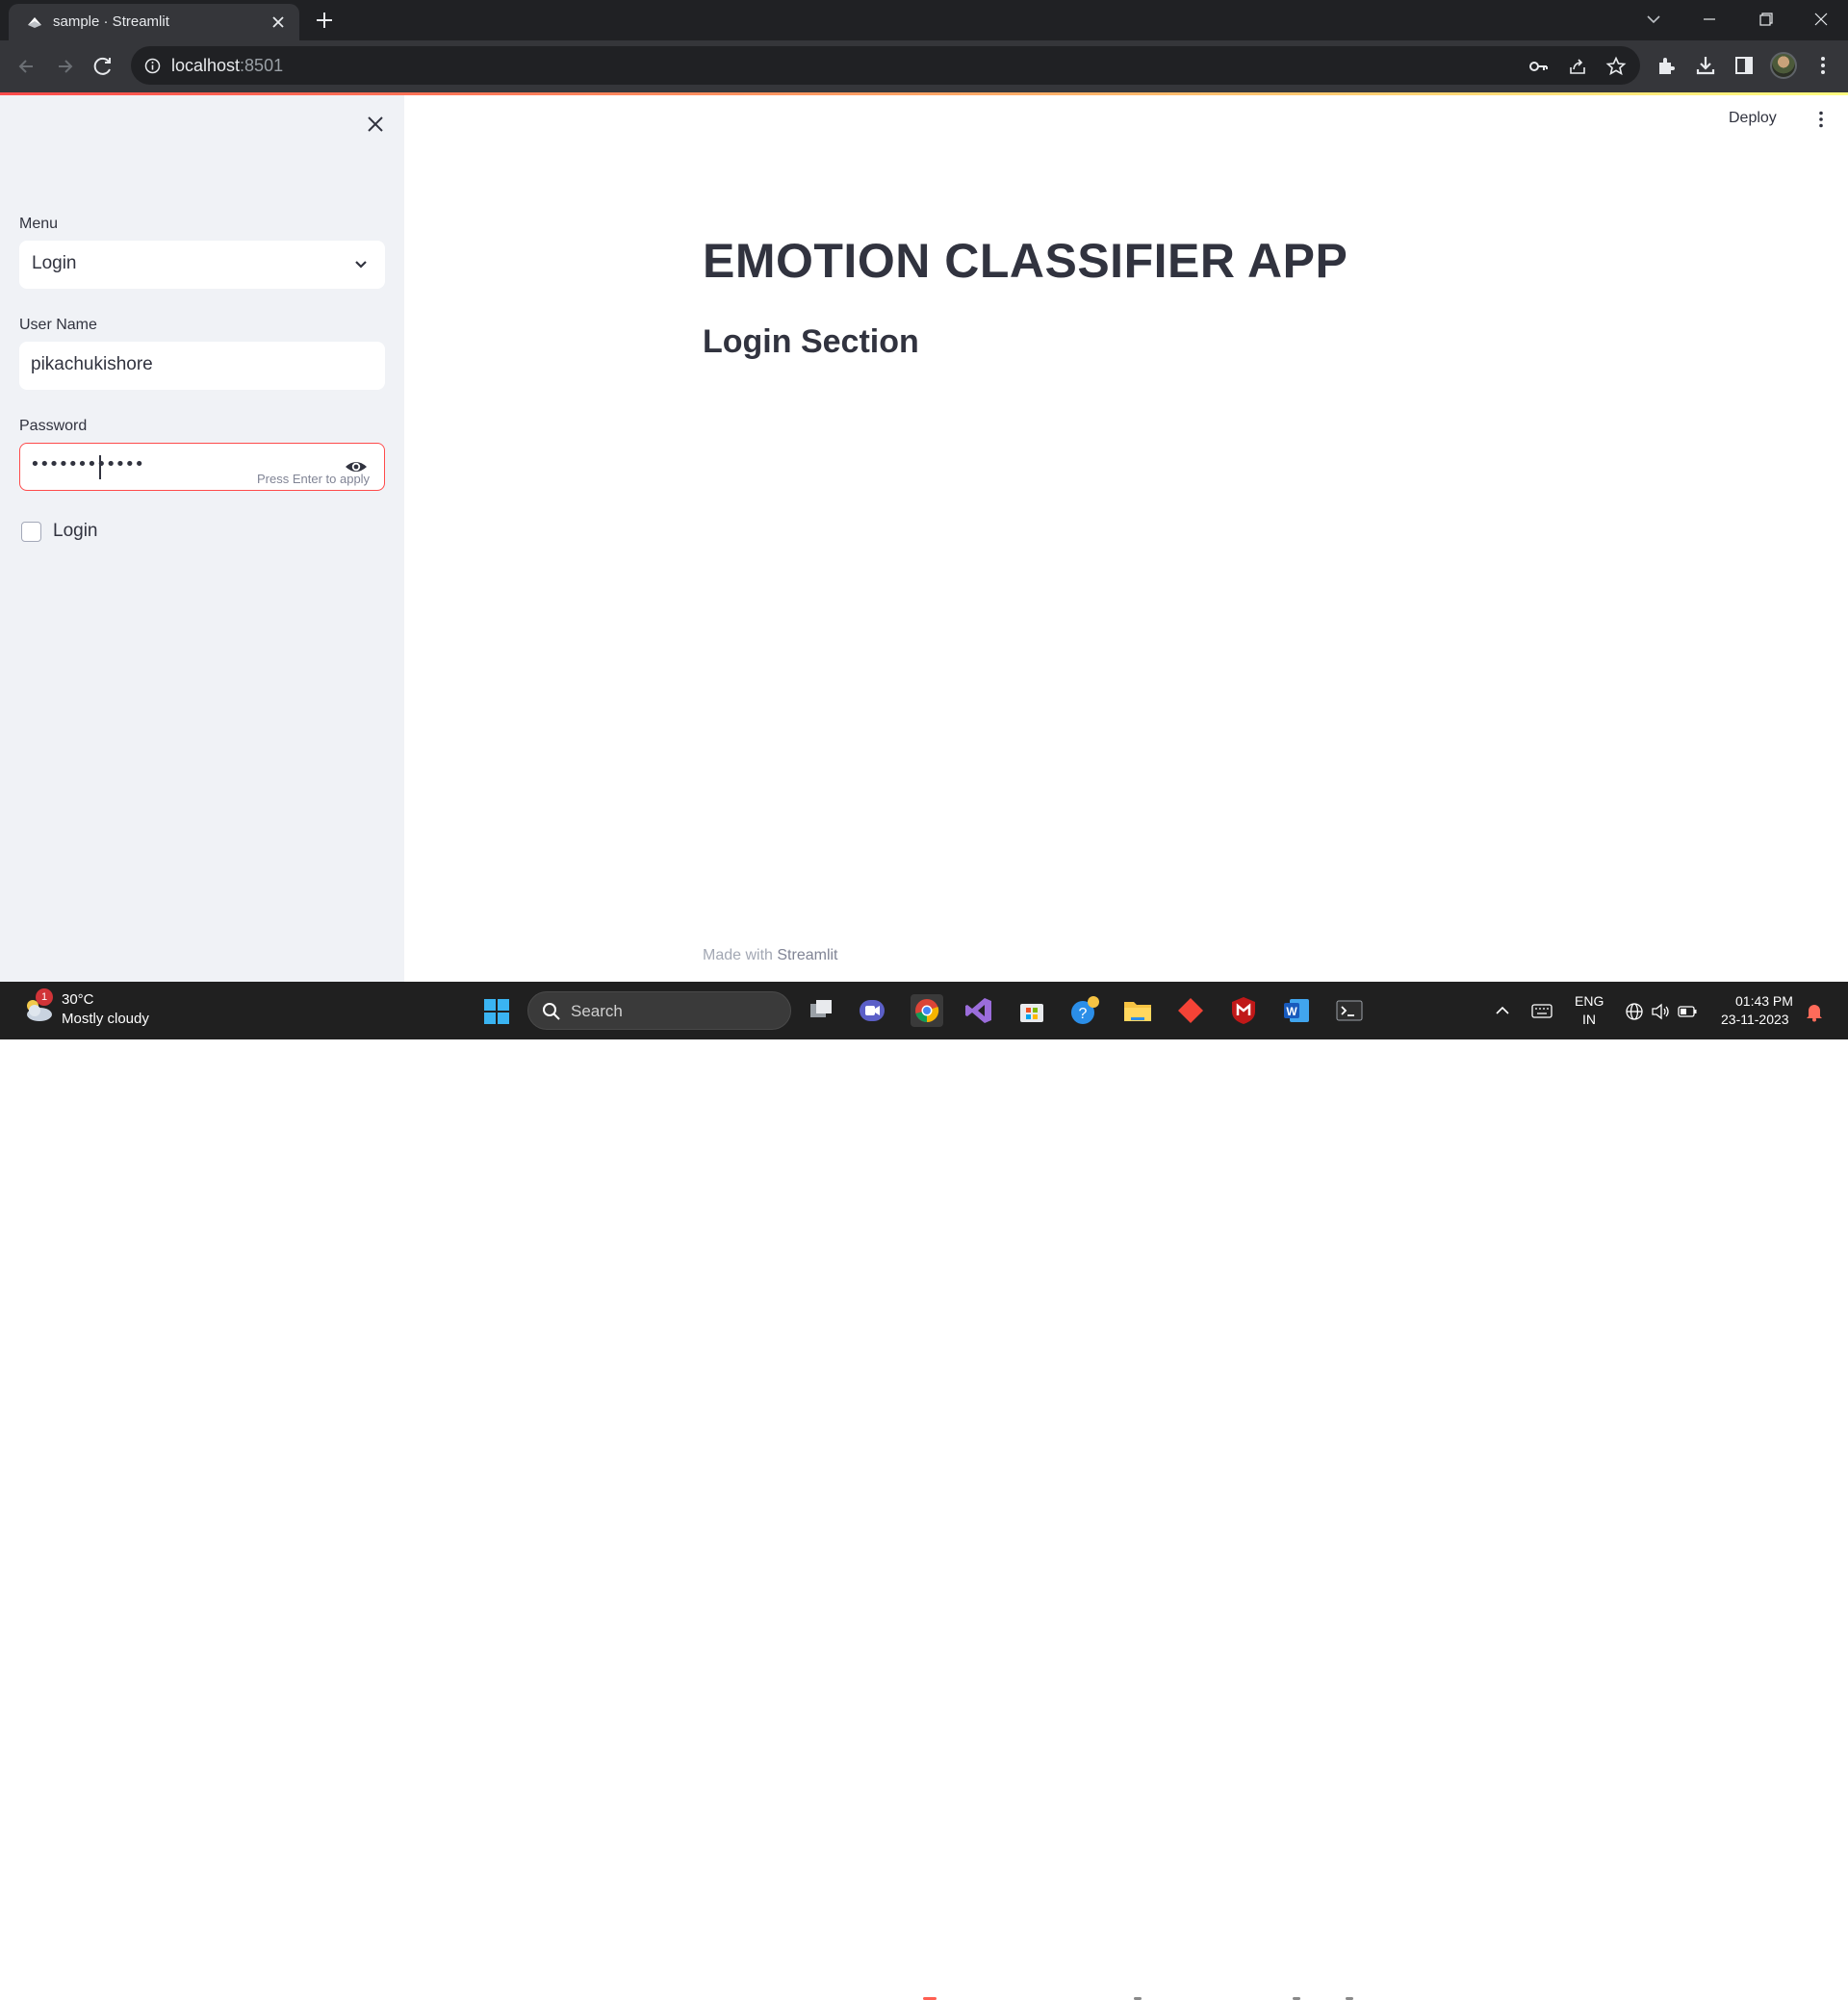 The width and height of the screenshot is (1848, 2000). I want to click on chevron-down-icon, so click(361, 265).